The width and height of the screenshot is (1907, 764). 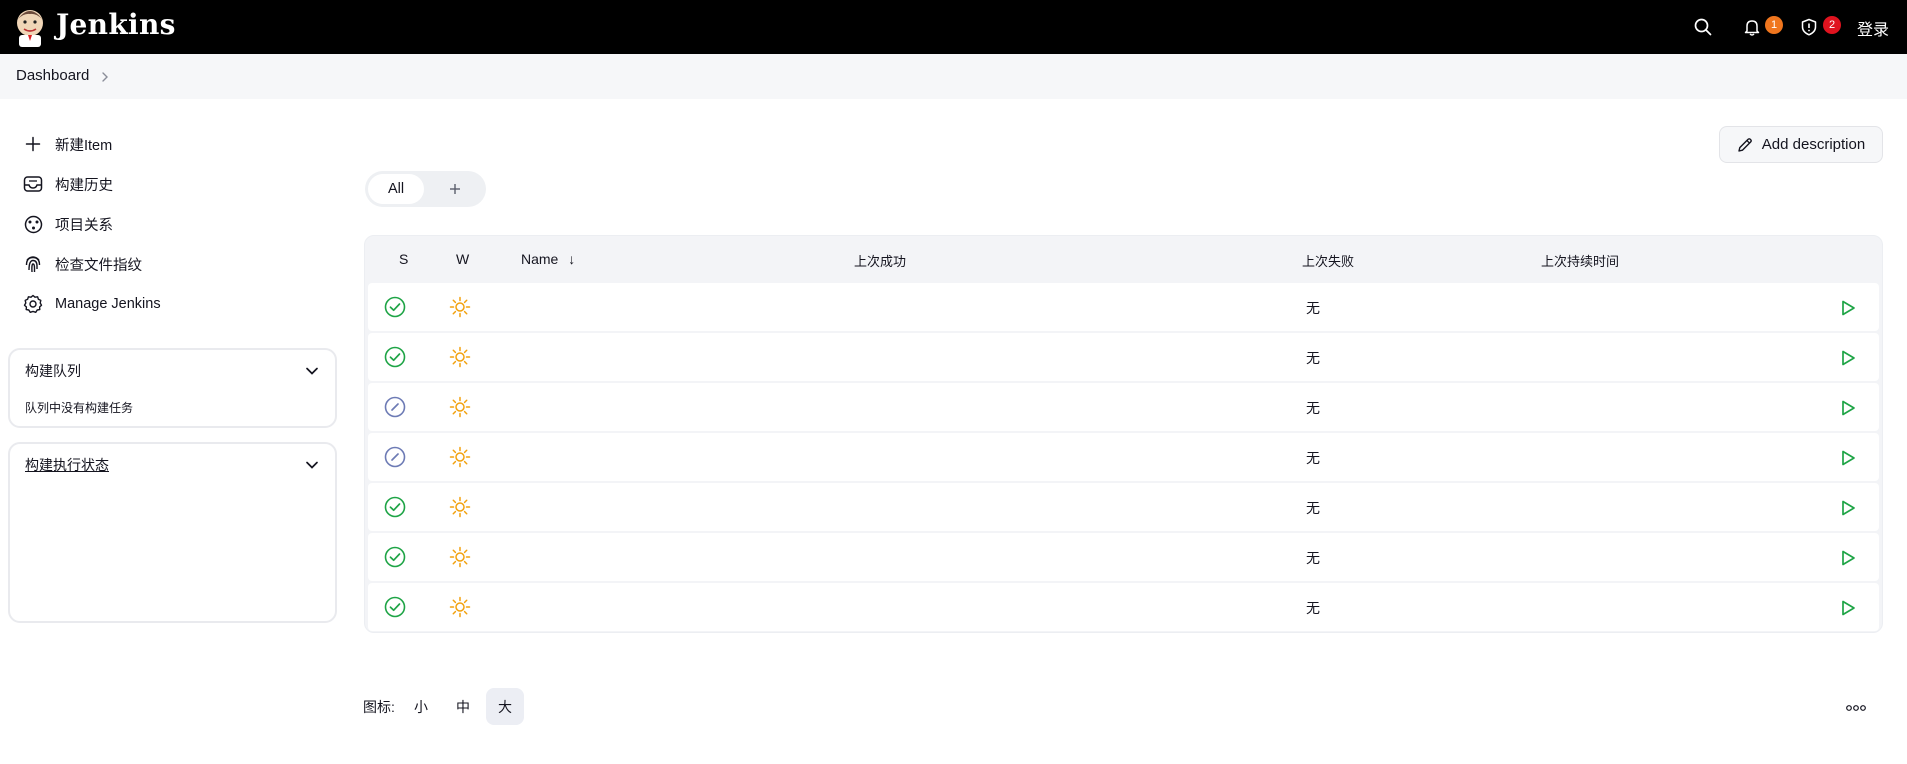 What do you see at coordinates (953, 27) in the screenshot?
I see `top-bar: Jenkins 1 2 登录` at bounding box center [953, 27].